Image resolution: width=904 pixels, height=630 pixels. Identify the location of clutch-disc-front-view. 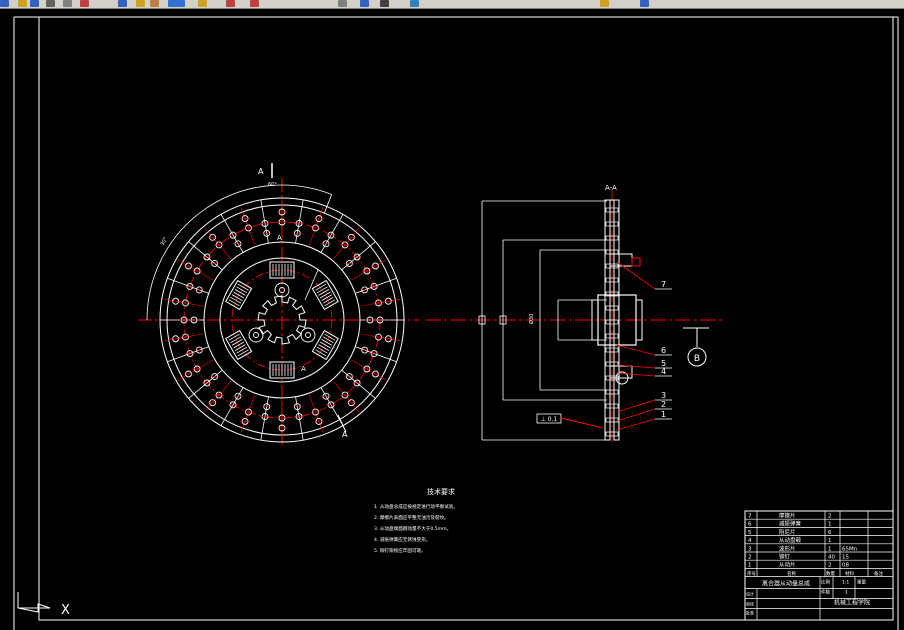
(279, 304).